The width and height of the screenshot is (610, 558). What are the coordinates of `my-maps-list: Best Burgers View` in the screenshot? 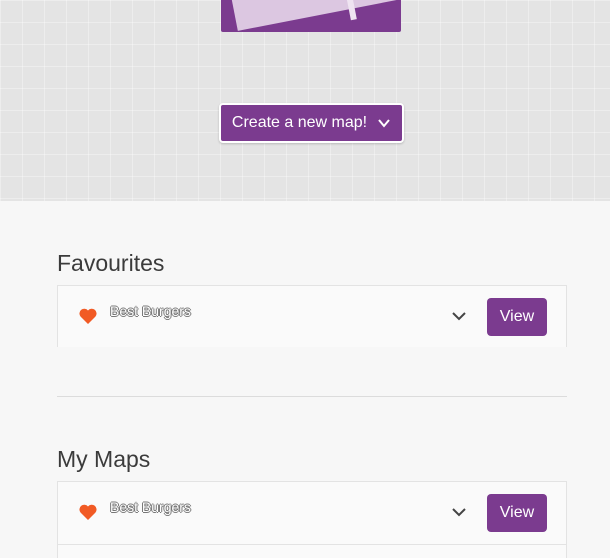 It's located at (312, 519).